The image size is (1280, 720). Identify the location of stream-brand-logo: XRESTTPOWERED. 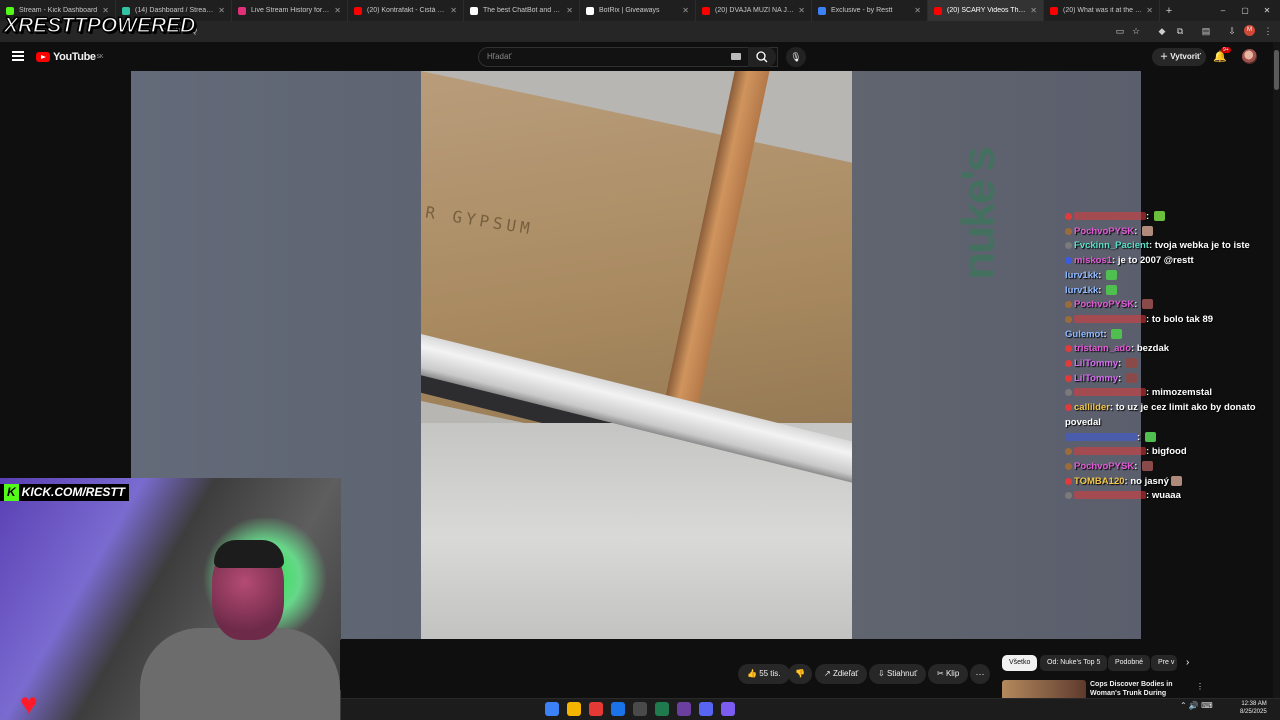
(99, 25).